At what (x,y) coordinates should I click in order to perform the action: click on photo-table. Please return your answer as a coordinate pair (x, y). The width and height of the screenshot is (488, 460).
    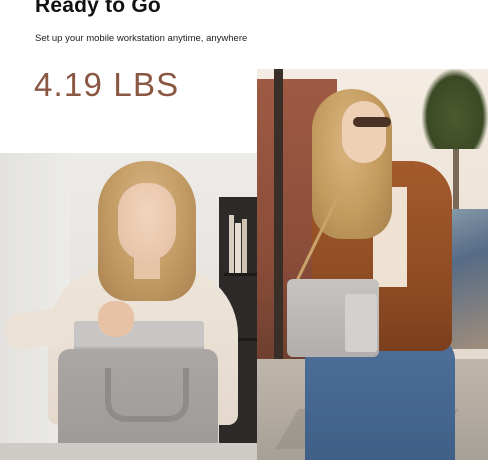
    Looking at the image, I should click on (128, 451).